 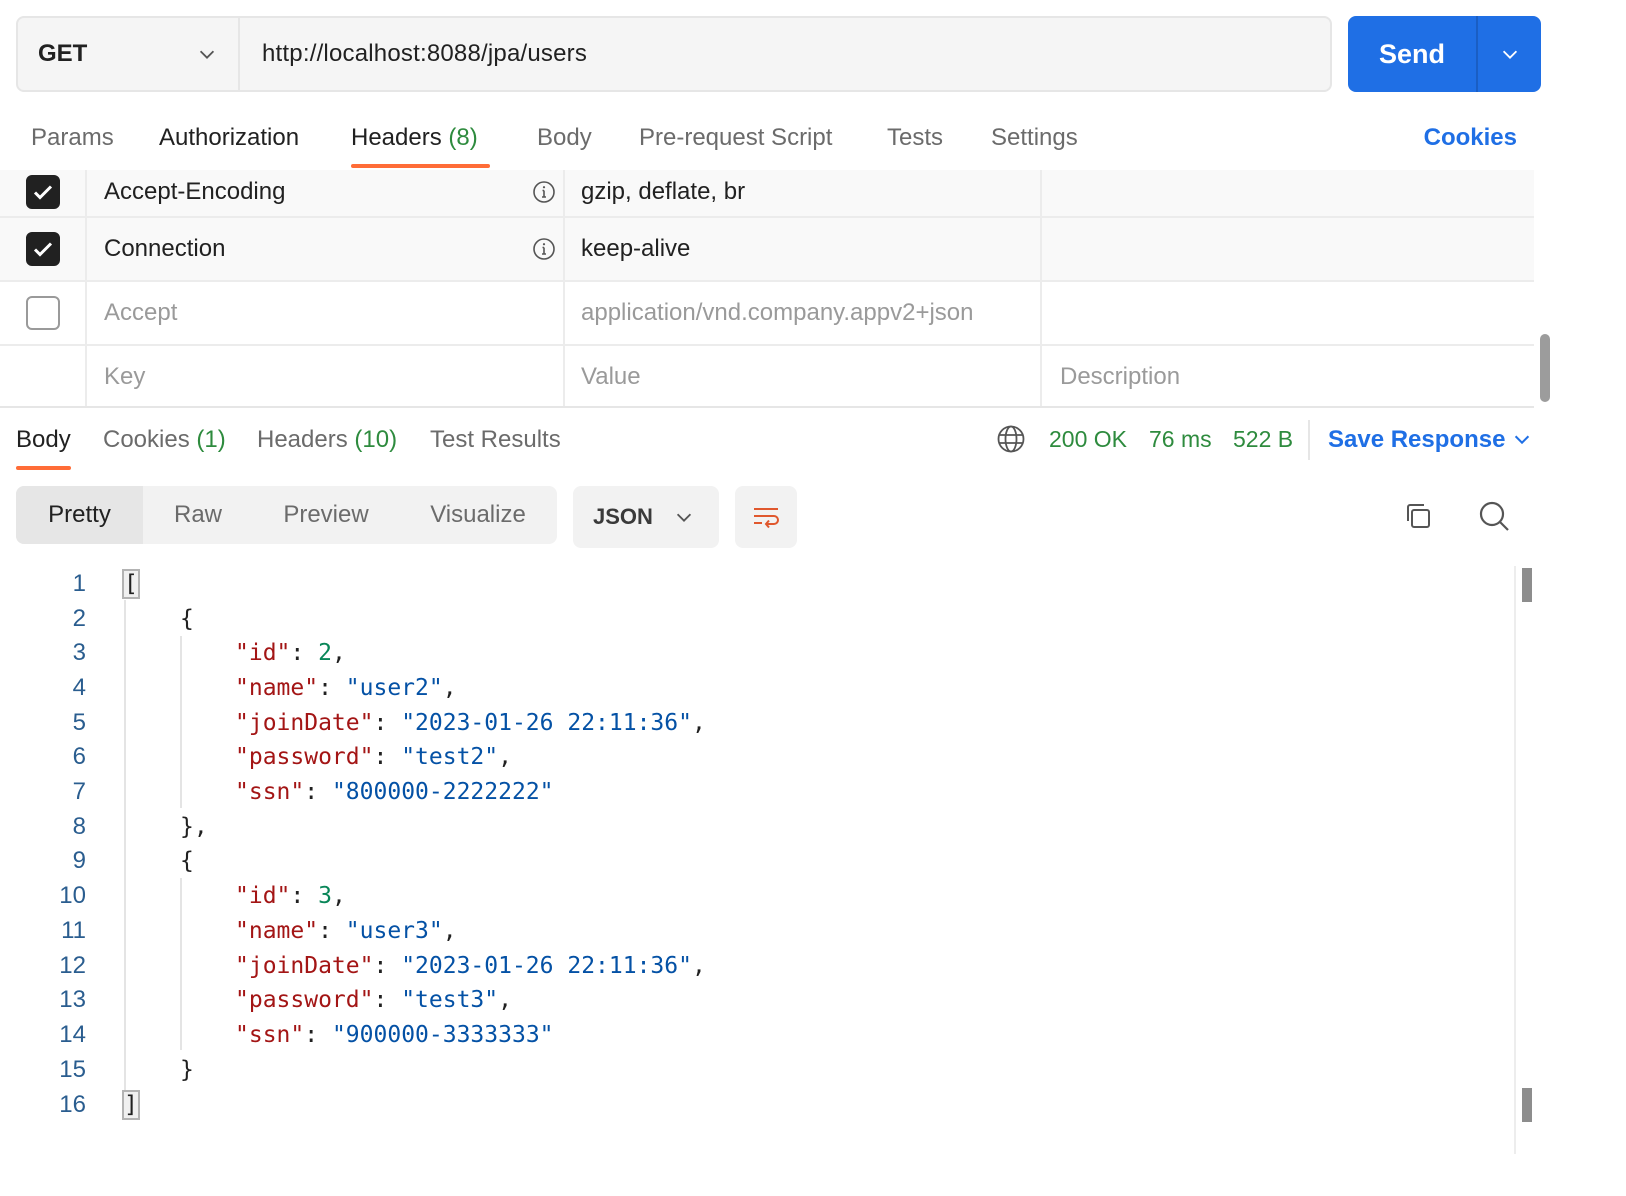 What do you see at coordinates (1416, 440) in the screenshot?
I see `save-response-button: Save Response` at bounding box center [1416, 440].